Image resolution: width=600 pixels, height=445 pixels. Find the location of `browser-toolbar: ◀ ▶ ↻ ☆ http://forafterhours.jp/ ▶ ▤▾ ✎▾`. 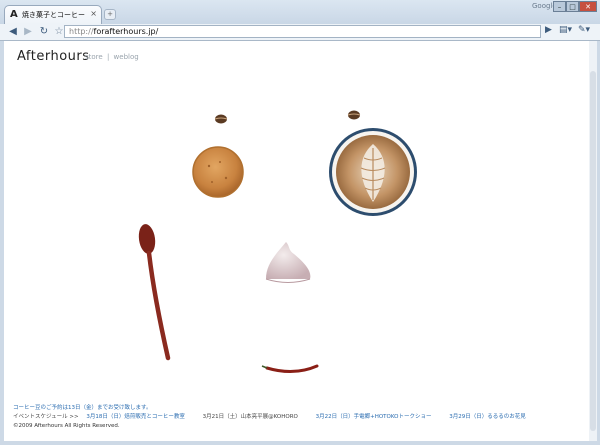

browser-toolbar: ◀ ▶ ↻ ☆ http://forafterhours.jp/ ▶ ▤▾ ✎▾ is located at coordinates (300, 32).